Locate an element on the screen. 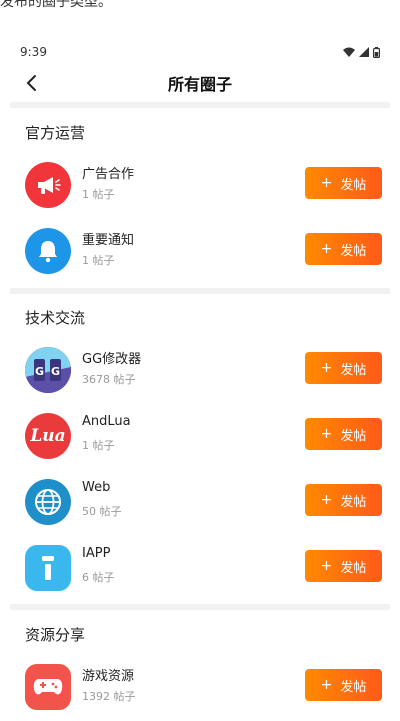  circle-name: 广告合作 is located at coordinates (108, 174).